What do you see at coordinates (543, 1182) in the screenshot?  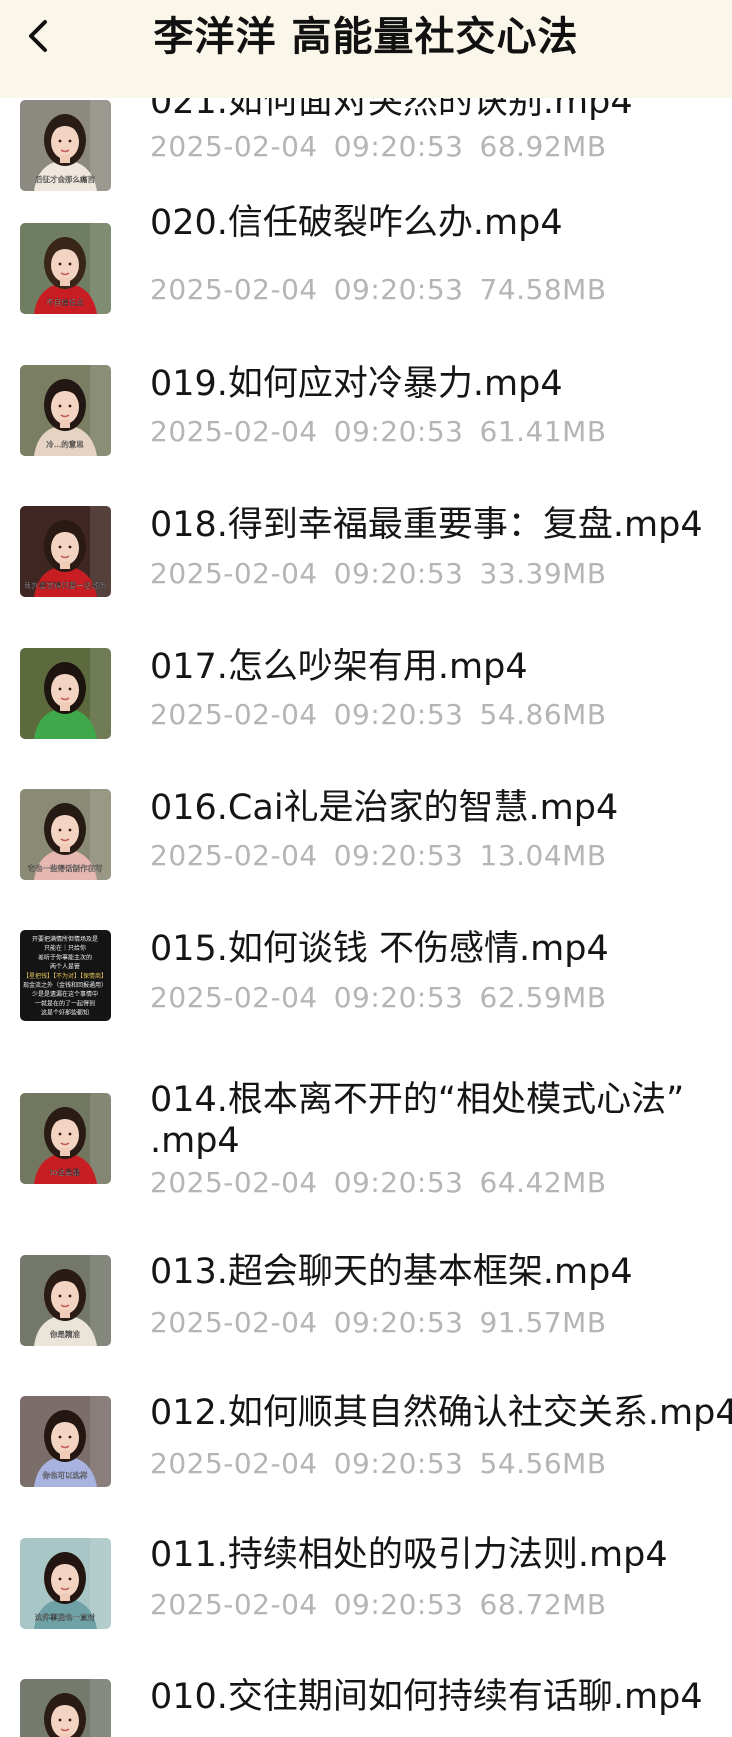 I see `file-size: 64.42MB` at bounding box center [543, 1182].